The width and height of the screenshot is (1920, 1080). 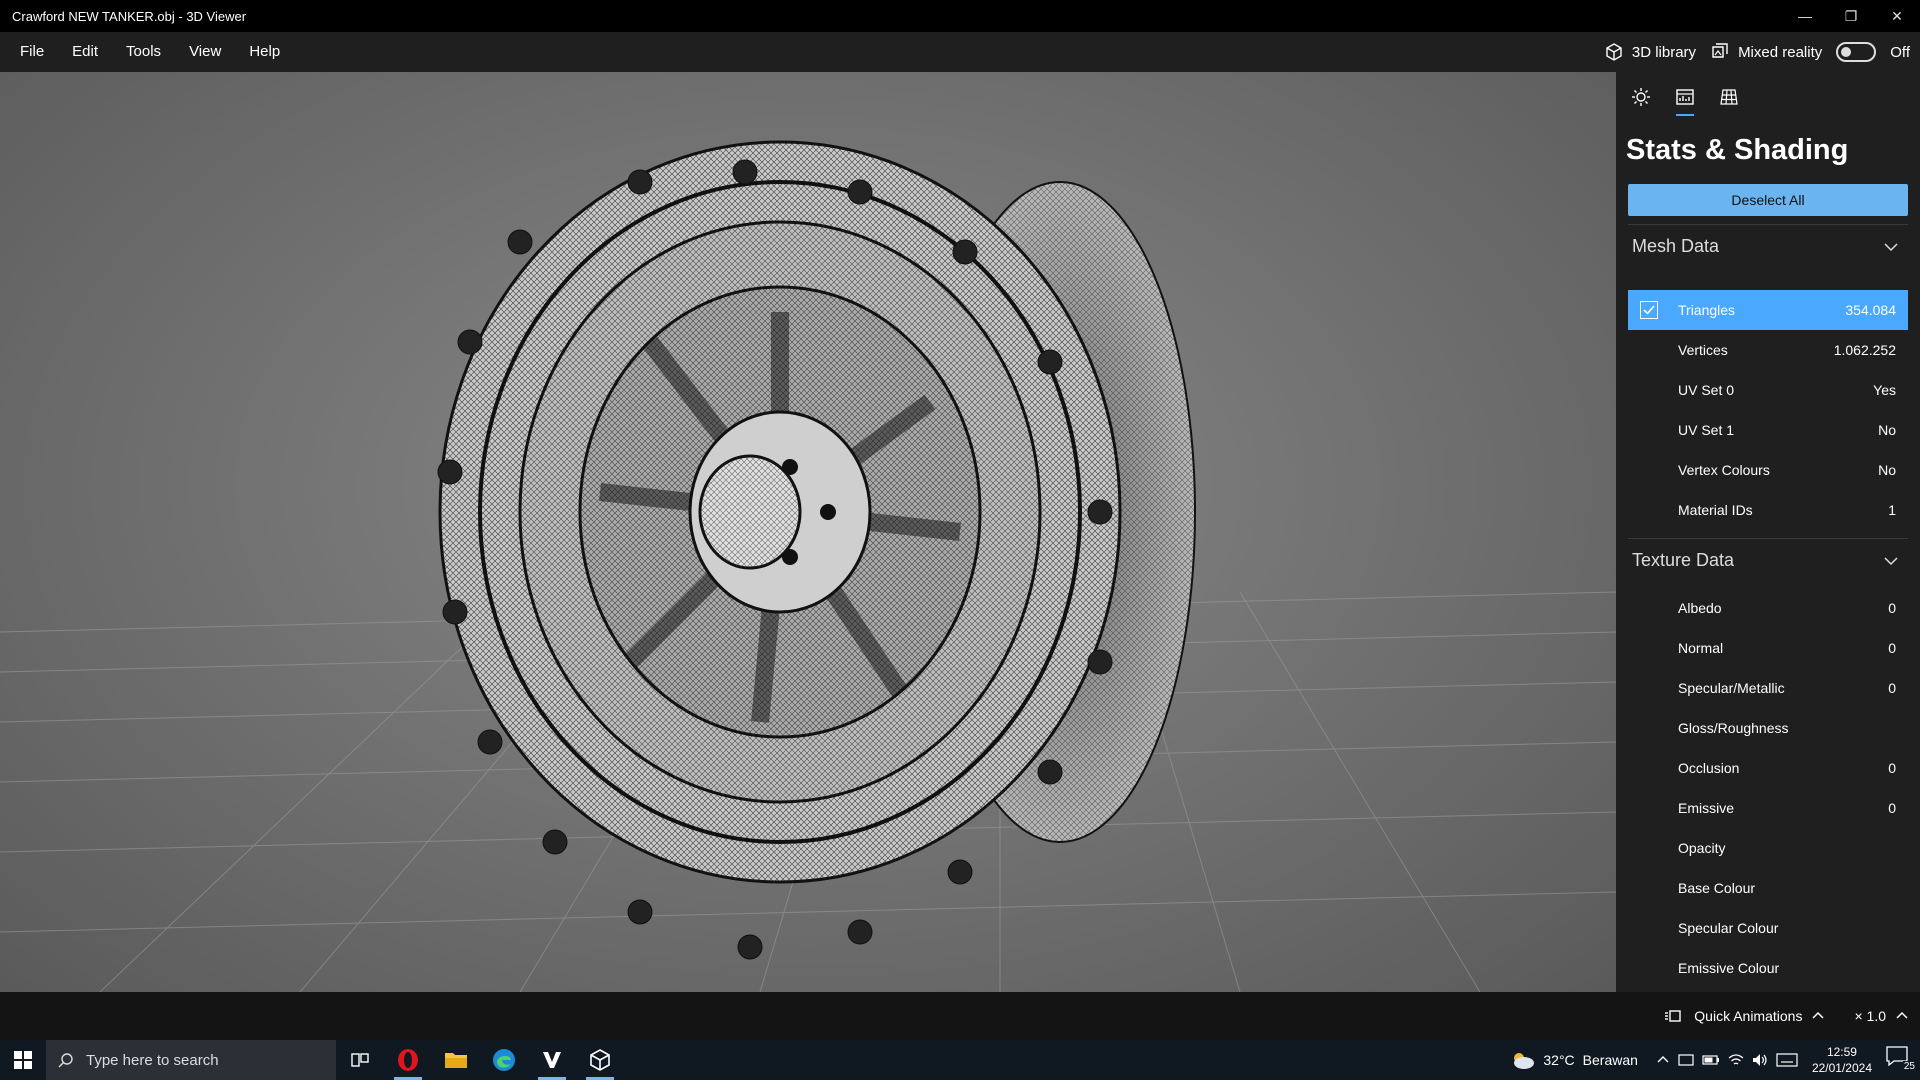 What do you see at coordinates (1768, 888) in the screenshot?
I see `texture-row-base-colour: Base Colour` at bounding box center [1768, 888].